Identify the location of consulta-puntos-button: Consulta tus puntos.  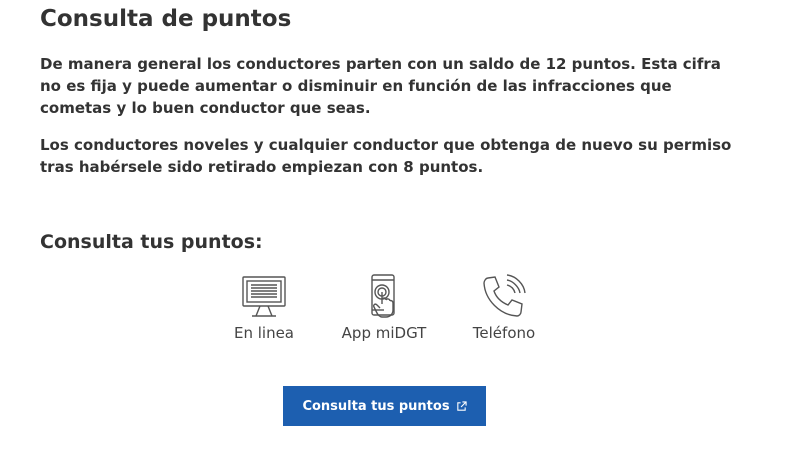
(384, 406).